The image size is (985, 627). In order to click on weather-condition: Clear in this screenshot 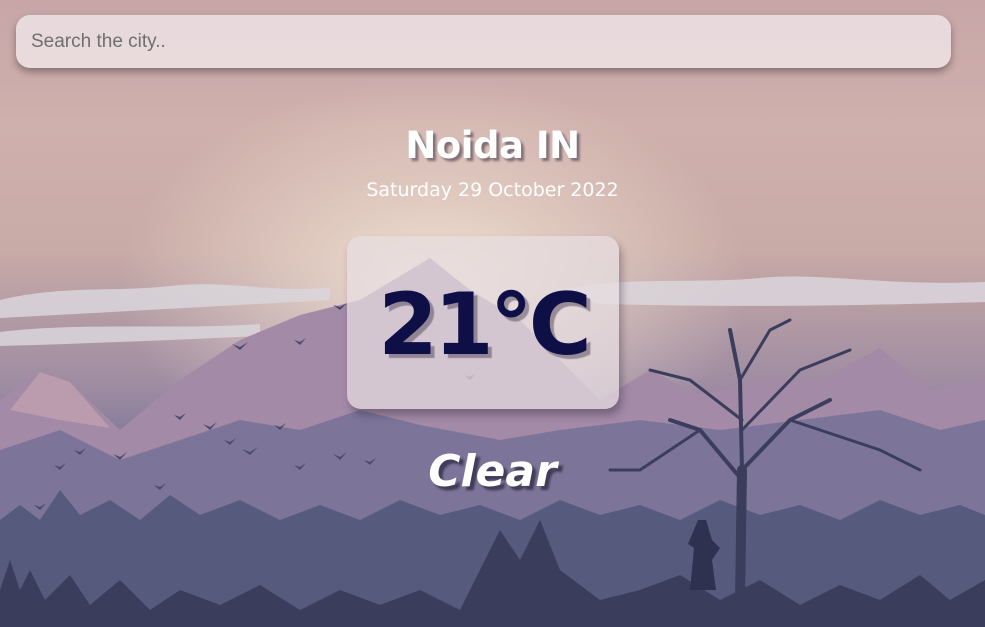, I will do `click(492, 471)`.